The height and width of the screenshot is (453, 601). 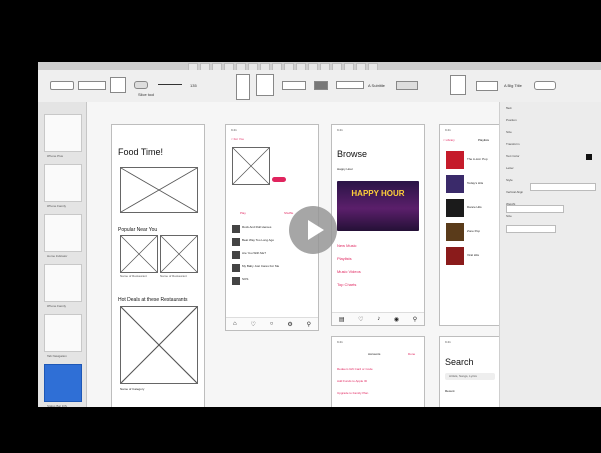 I want to click on symbol-thumbnail: iPhone Plus, so click(x=63, y=136).